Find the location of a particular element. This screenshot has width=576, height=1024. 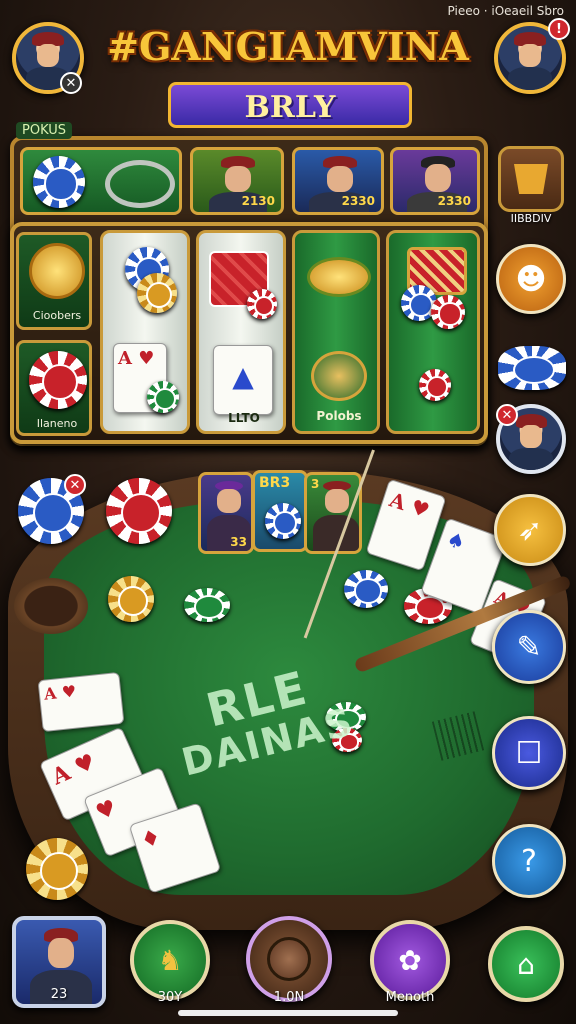

coins-icon is located at coordinates (140, 184).